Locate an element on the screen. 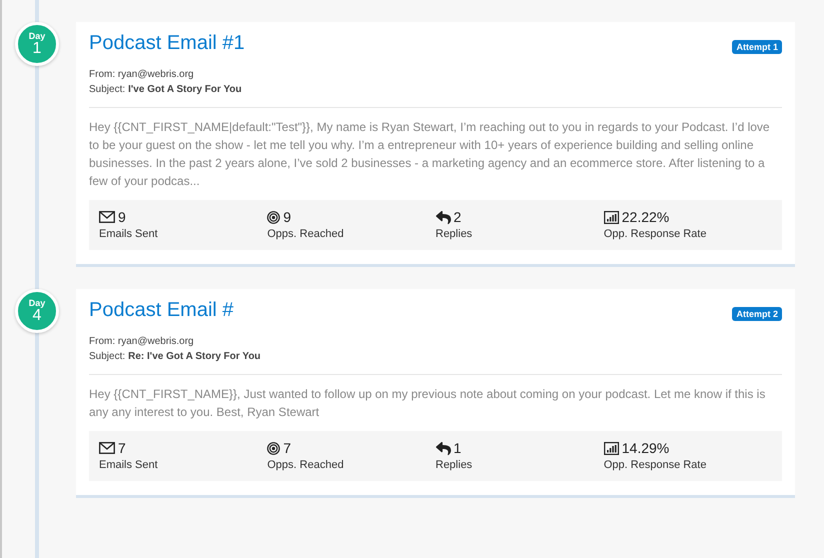  subject-text: I've Got A Story For You is located at coordinates (185, 90).